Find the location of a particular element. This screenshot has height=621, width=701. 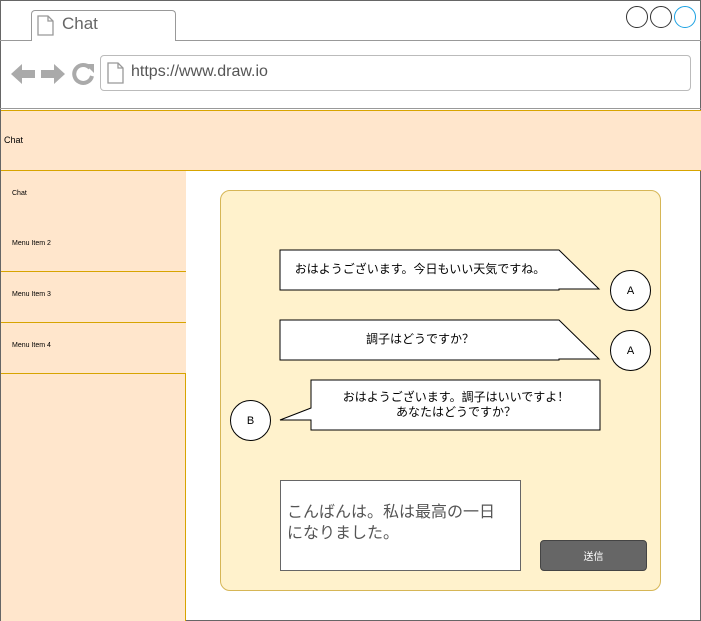

sidebar-item-label: Chat is located at coordinates (19, 193).